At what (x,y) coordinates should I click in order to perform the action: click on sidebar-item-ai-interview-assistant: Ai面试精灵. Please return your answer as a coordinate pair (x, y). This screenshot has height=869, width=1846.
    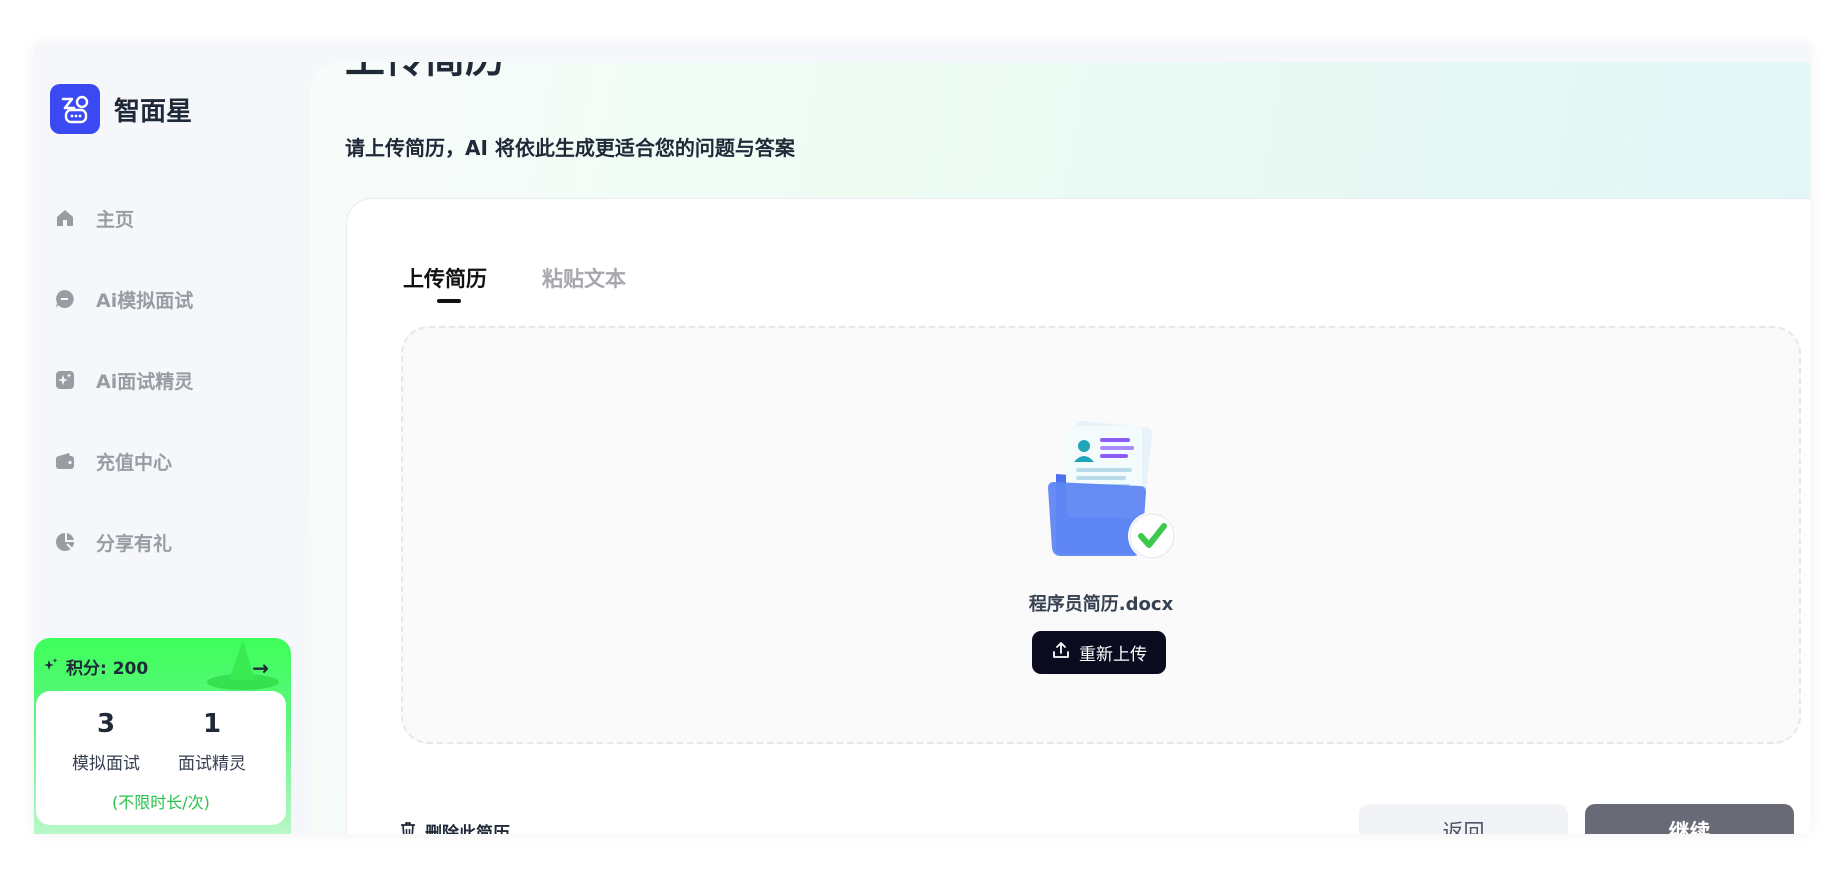
    Looking at the image, I should click on (123, 380).